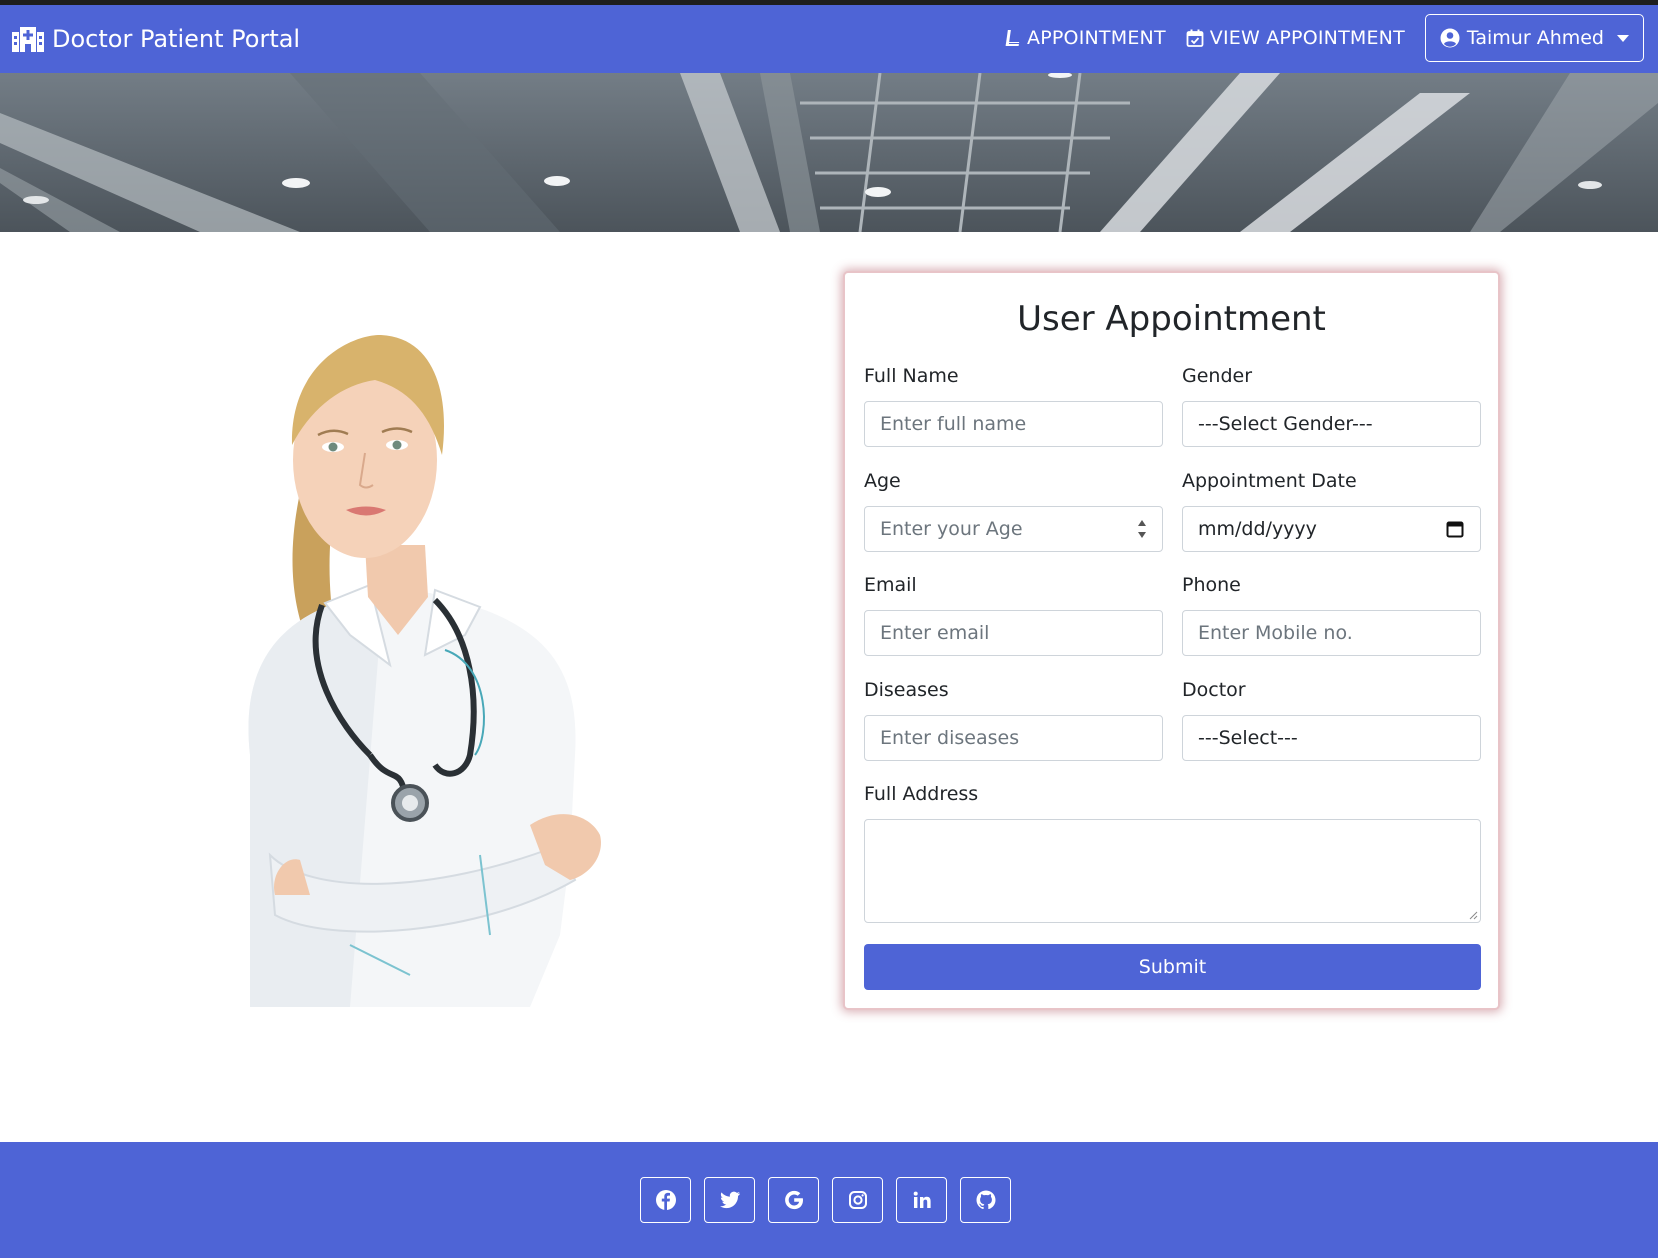 This screenshot has height=1258, width=1658. I want to click on nav-view-appointment-link: VIEW APPOINTMENT, so click(1295, 38).